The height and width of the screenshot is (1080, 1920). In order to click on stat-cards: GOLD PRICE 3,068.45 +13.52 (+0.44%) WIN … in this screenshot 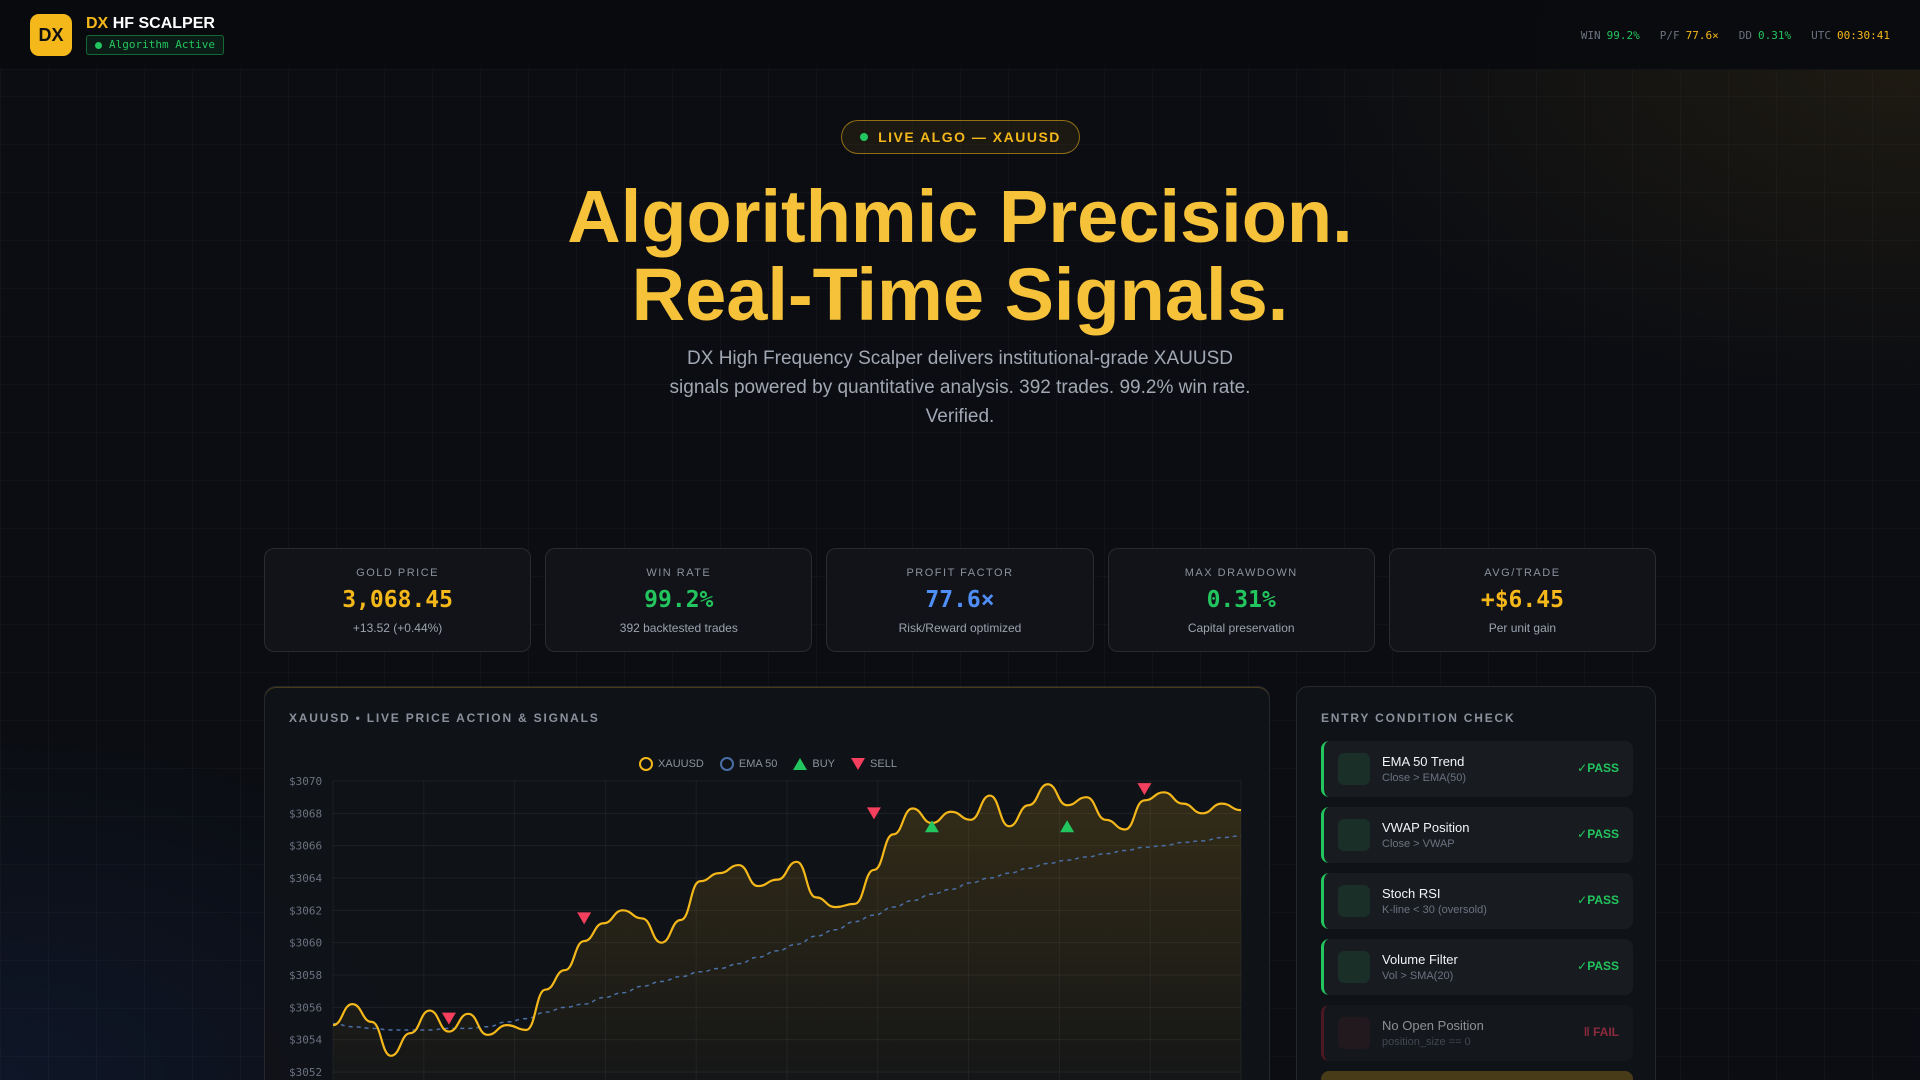, I will do `click(960, 600)`.